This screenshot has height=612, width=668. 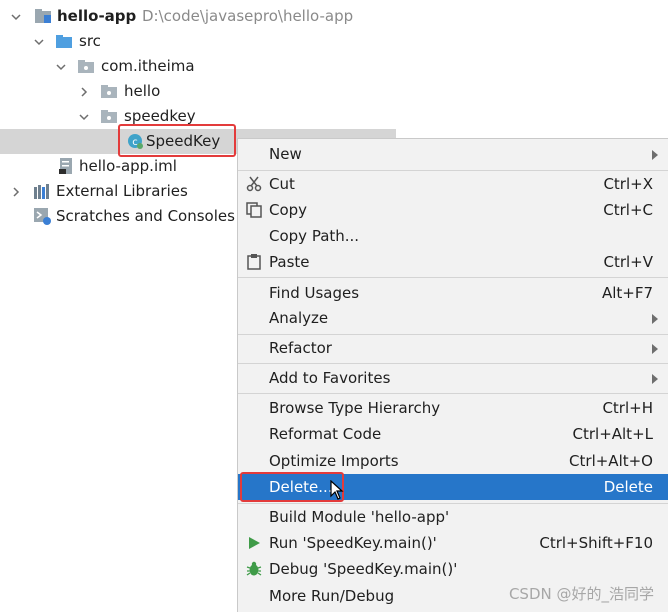 I want to click on menu-shortcut: Ctrl+H, so click(x=627, y=408).